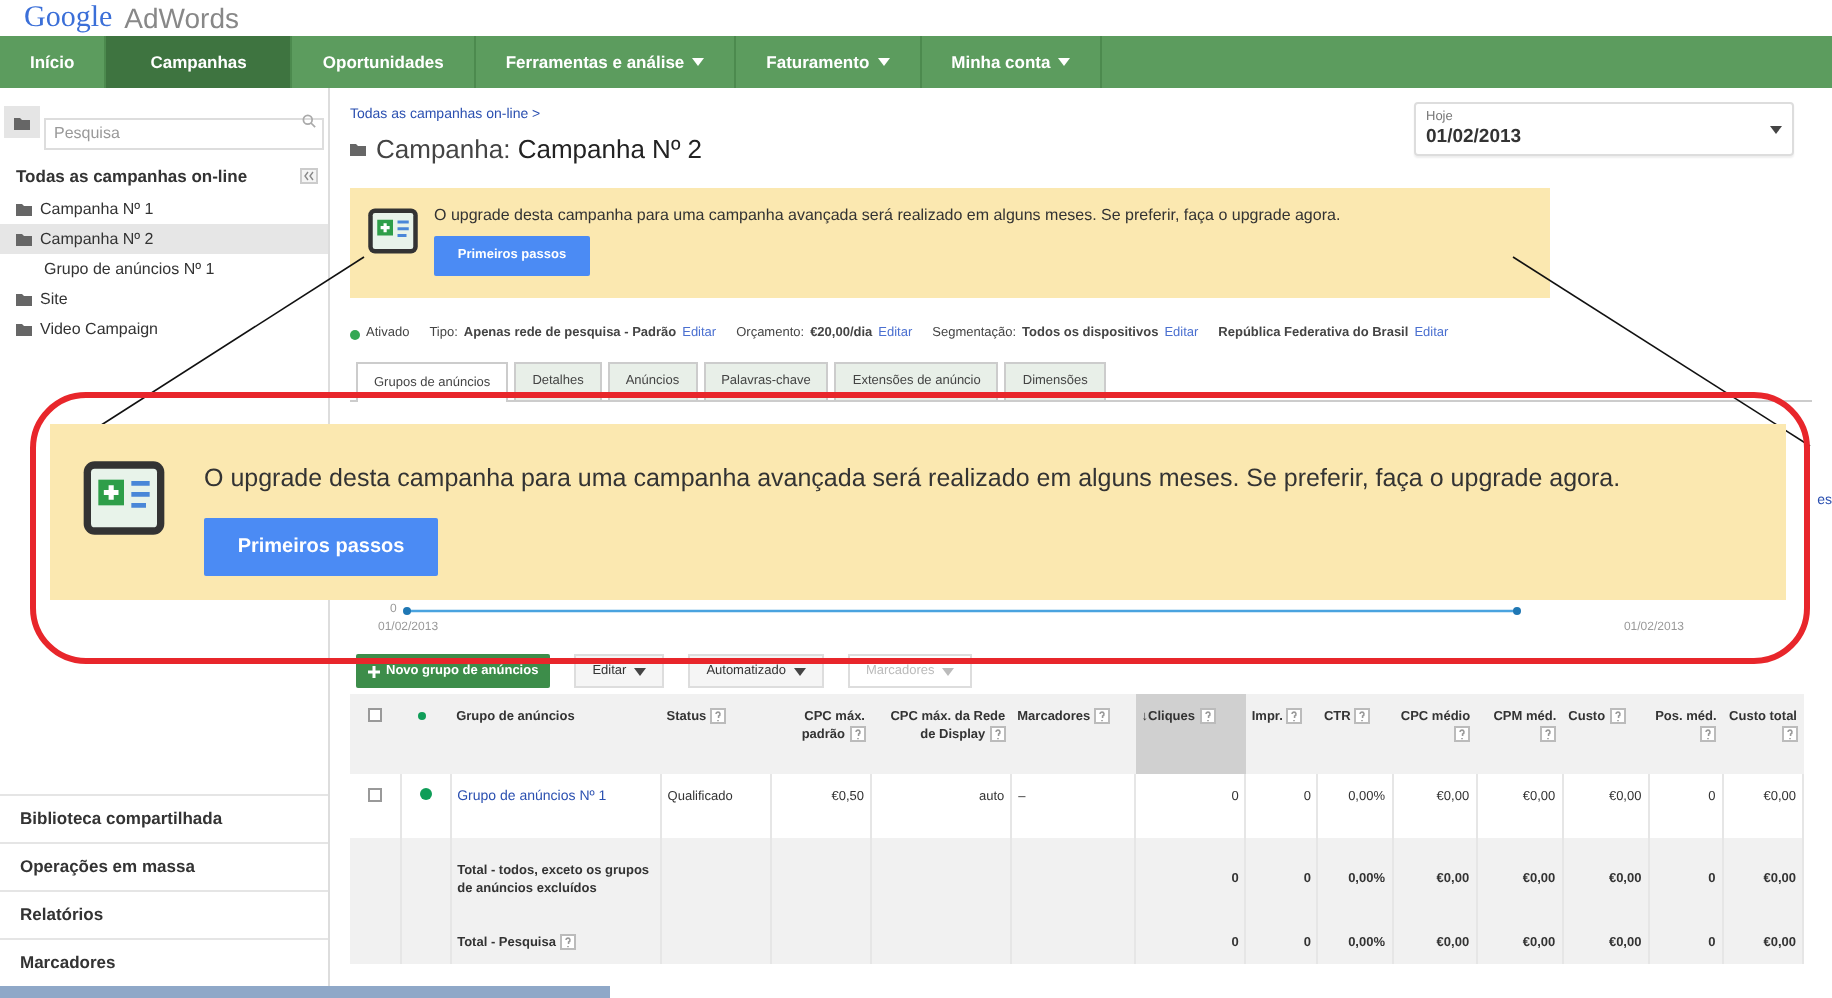 Image resolution: width=1832 pixels, height=998 pixels. Describe the element at coordinates (539, 149) in the screenshot. I see `campaign-title: Campanha: Campanha Nº 2` at that location.